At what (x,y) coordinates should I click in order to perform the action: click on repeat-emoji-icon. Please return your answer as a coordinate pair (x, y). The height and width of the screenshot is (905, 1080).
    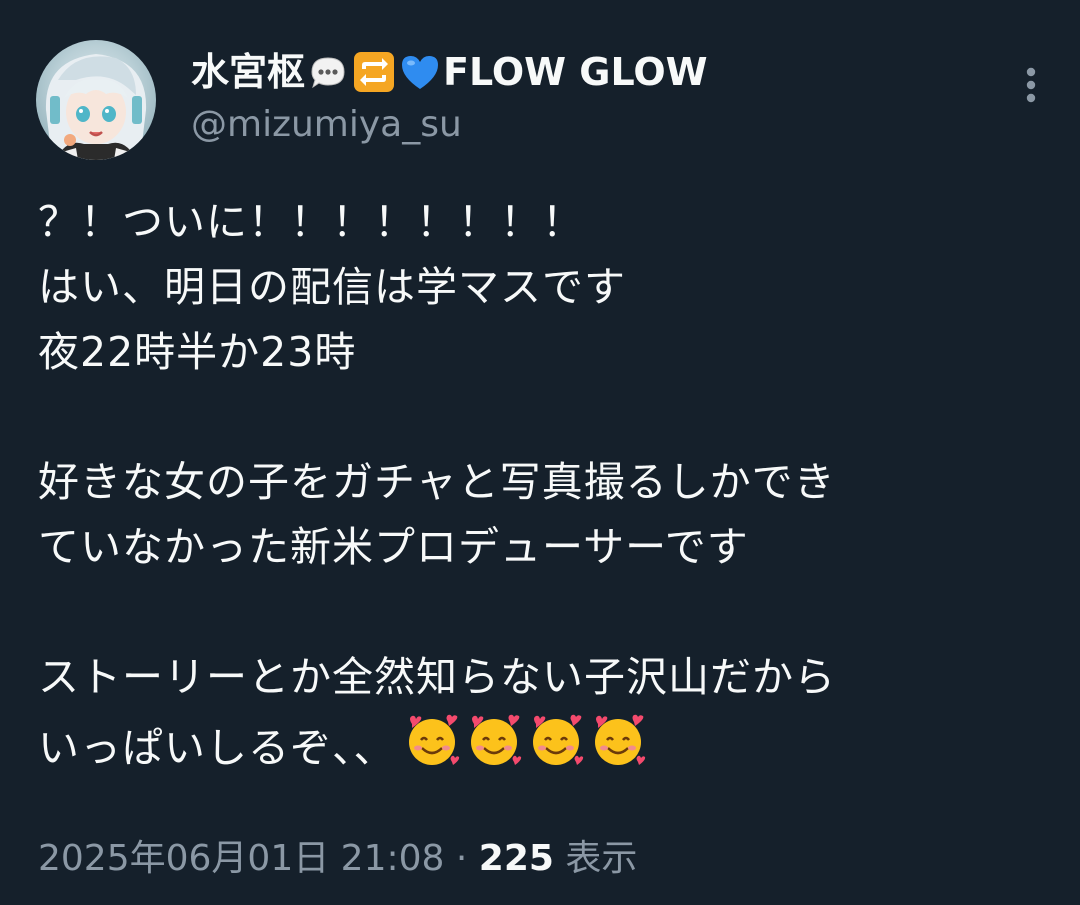
    Looking at the image, I should click on (374, 72).